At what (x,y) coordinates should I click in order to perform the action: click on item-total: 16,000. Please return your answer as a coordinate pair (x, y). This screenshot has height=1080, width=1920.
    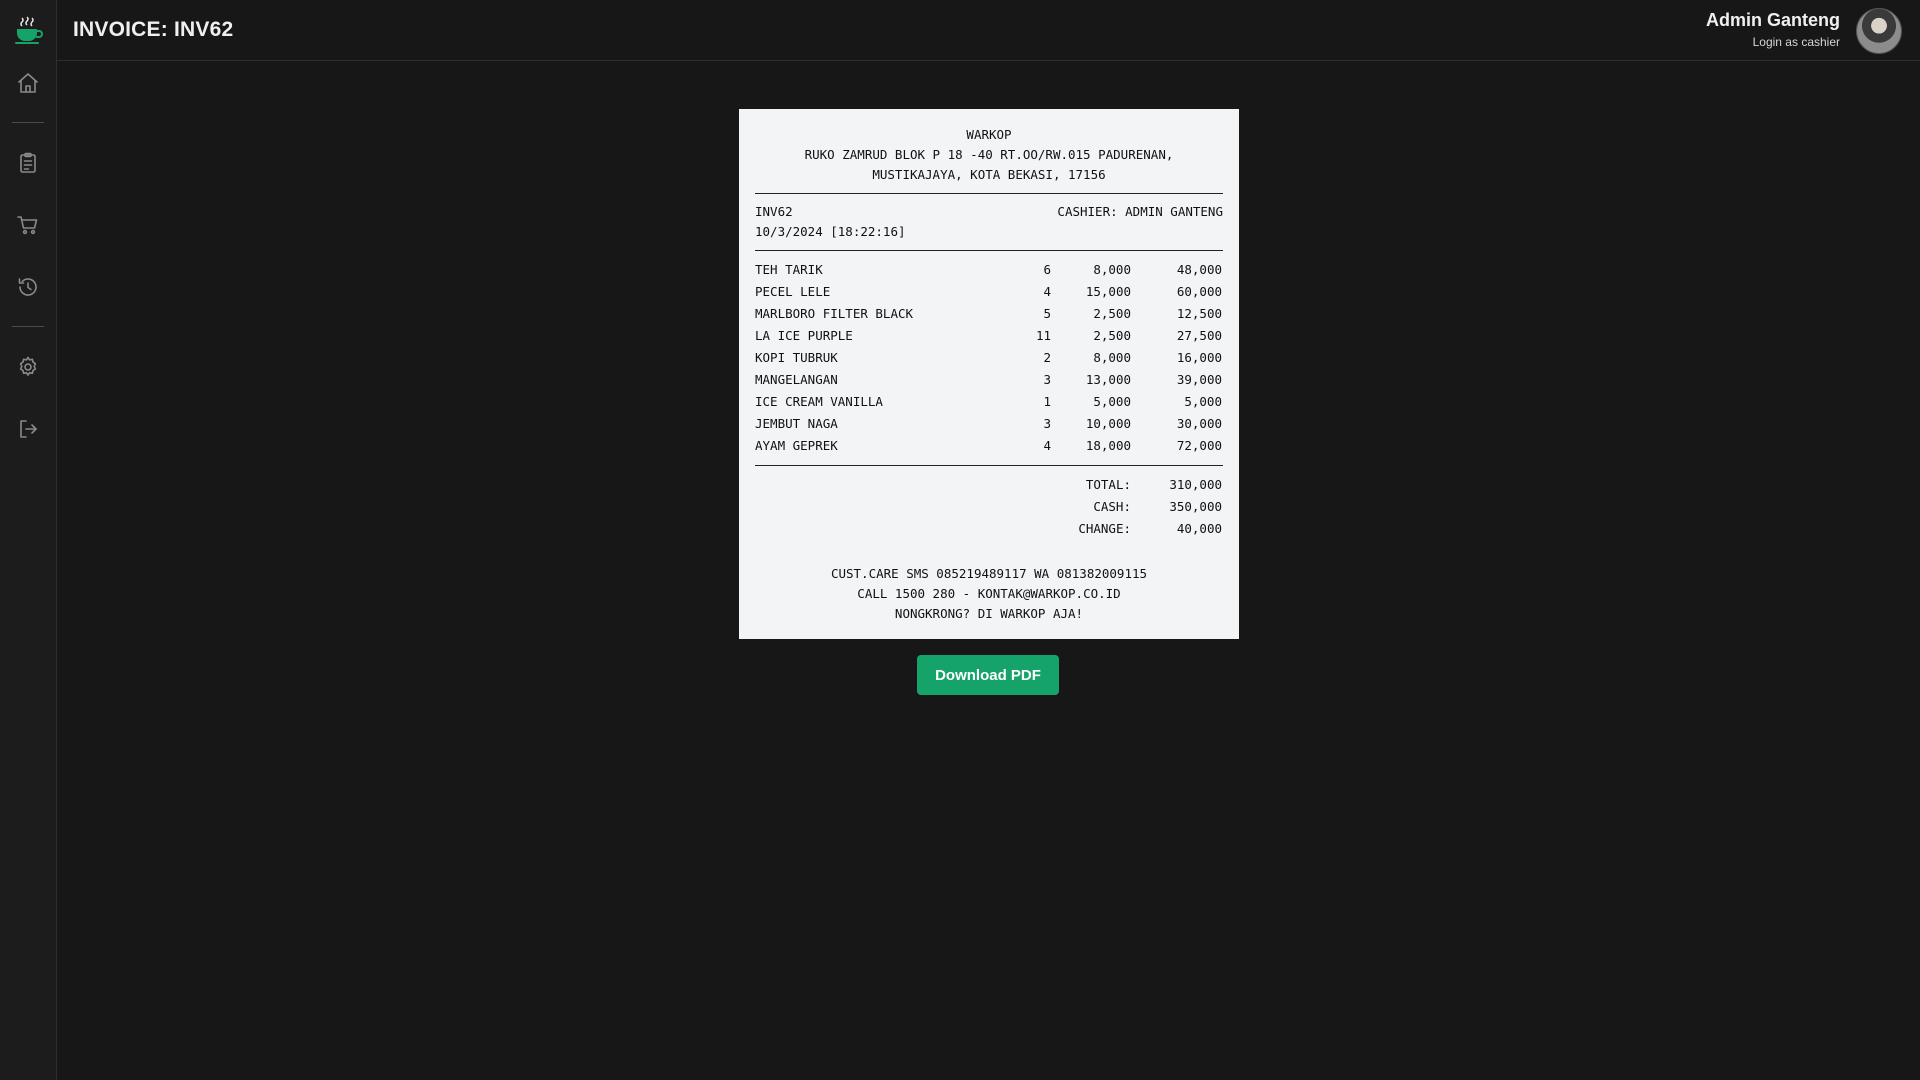
    Looking at the image, I should click on (1199, 357).